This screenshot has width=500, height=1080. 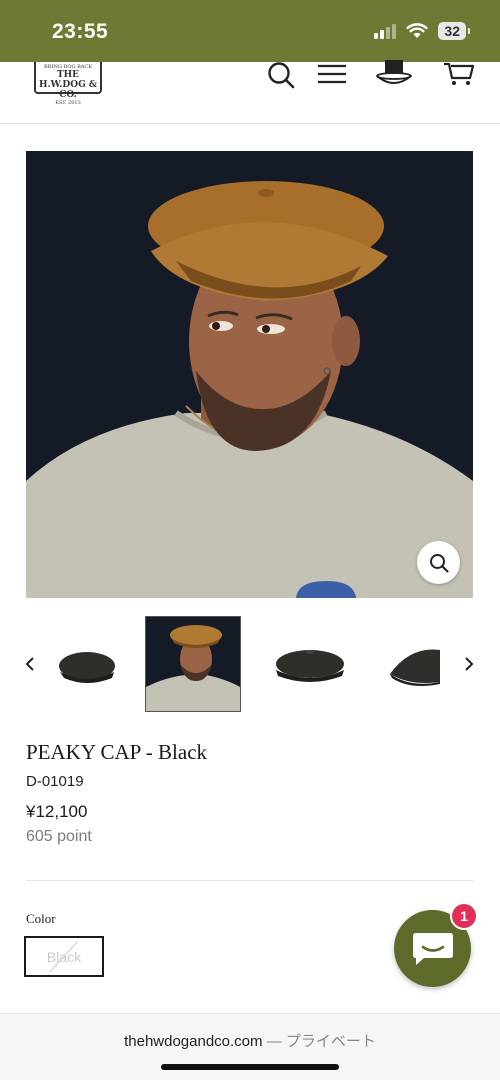 What do you see at coordinates (281, 76) in the screenshot?
I see `search-icon` at bounding box center [281, 76].